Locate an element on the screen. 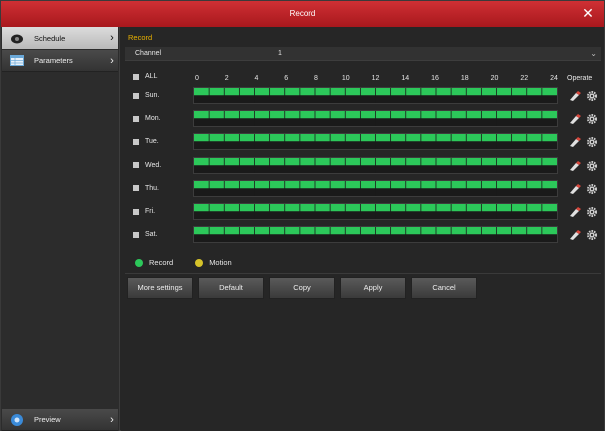 The image size is (605, 431). day-label-row: Mon. is located at coordinates (147, 118).